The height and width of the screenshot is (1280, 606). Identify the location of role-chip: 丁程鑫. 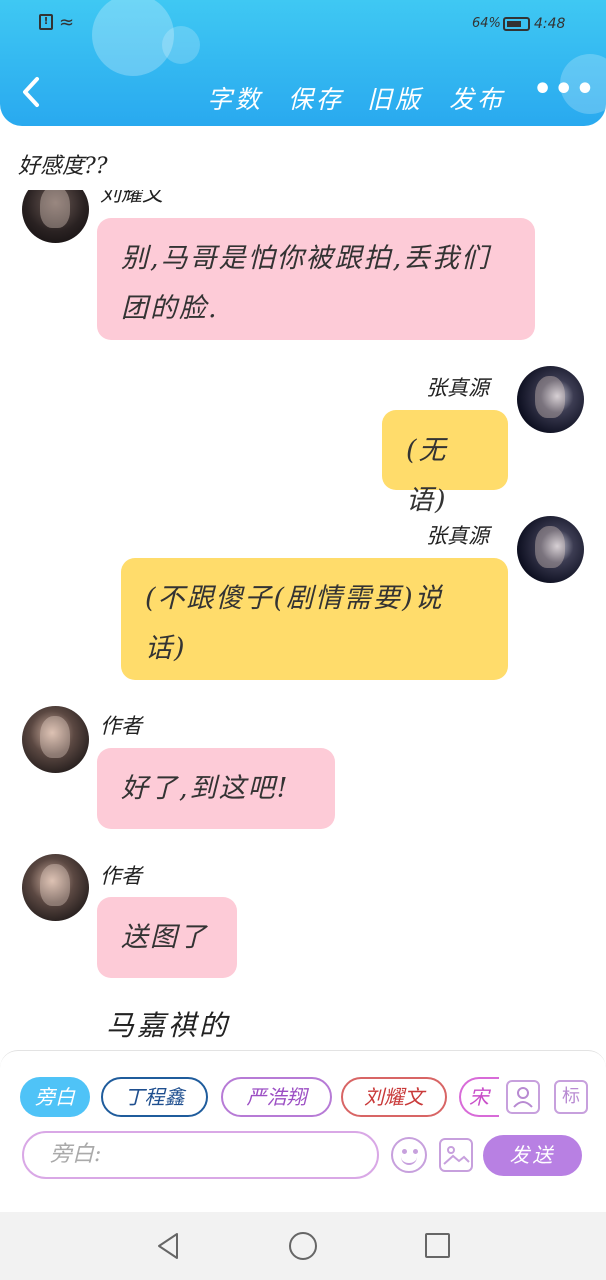
(154, 1097).